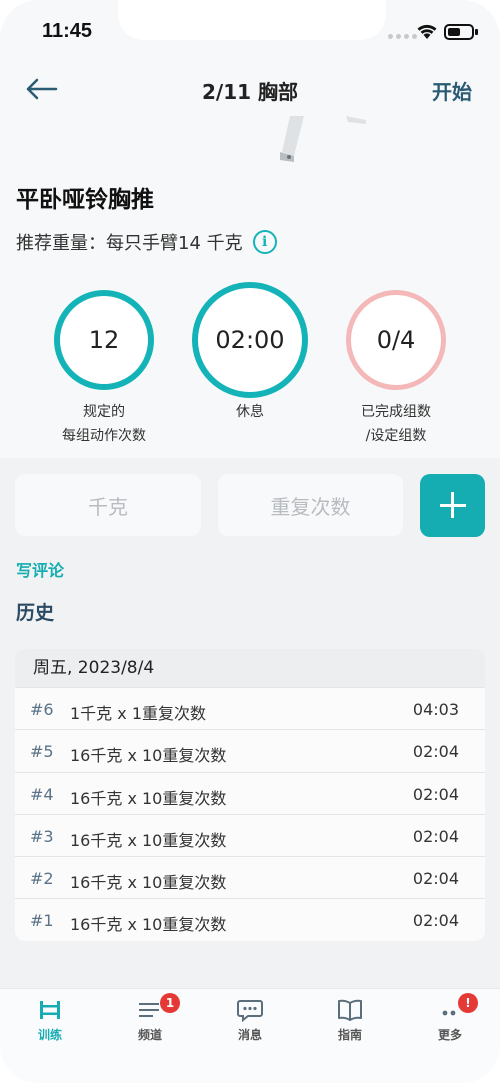 The height and width of the screenshot is (1083, 500). Describe the element at coordinates (250, 834) in the screenshot. I see `history-row: #3 16千克 x 10重复次数 02:04` at that location.